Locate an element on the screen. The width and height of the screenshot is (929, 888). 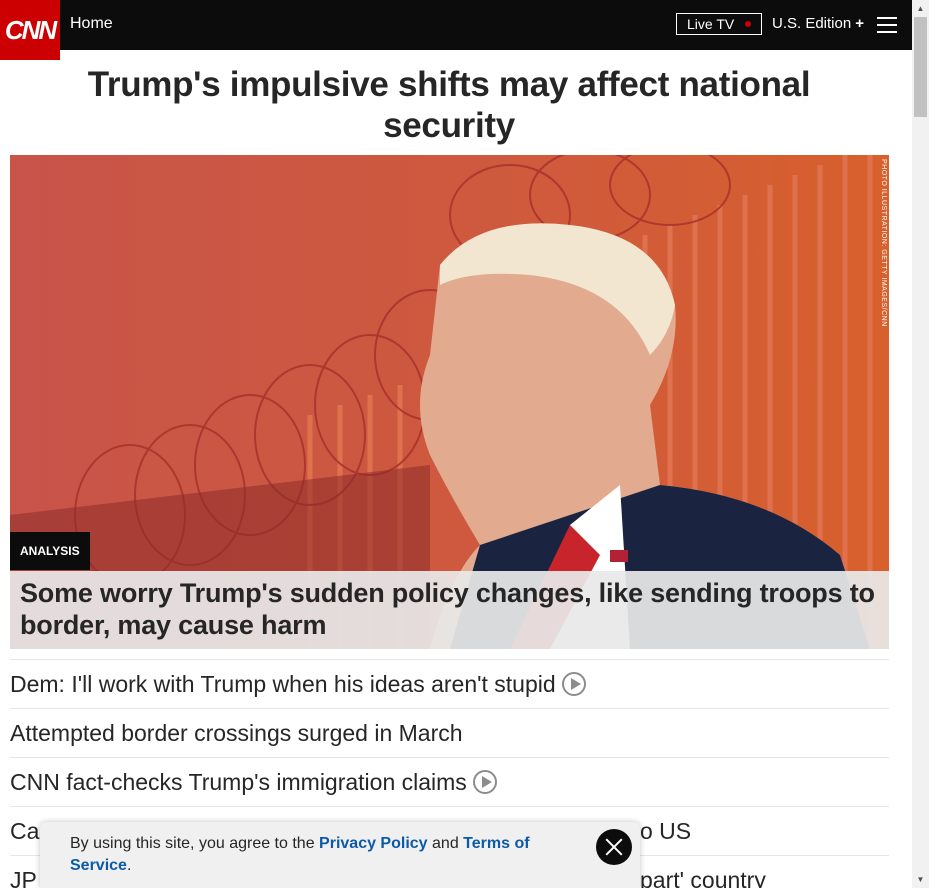
photo-credit: PHOTO ILLUSTRATION: GETTY IMAGES/CNN is located at coordinates (883, 243).